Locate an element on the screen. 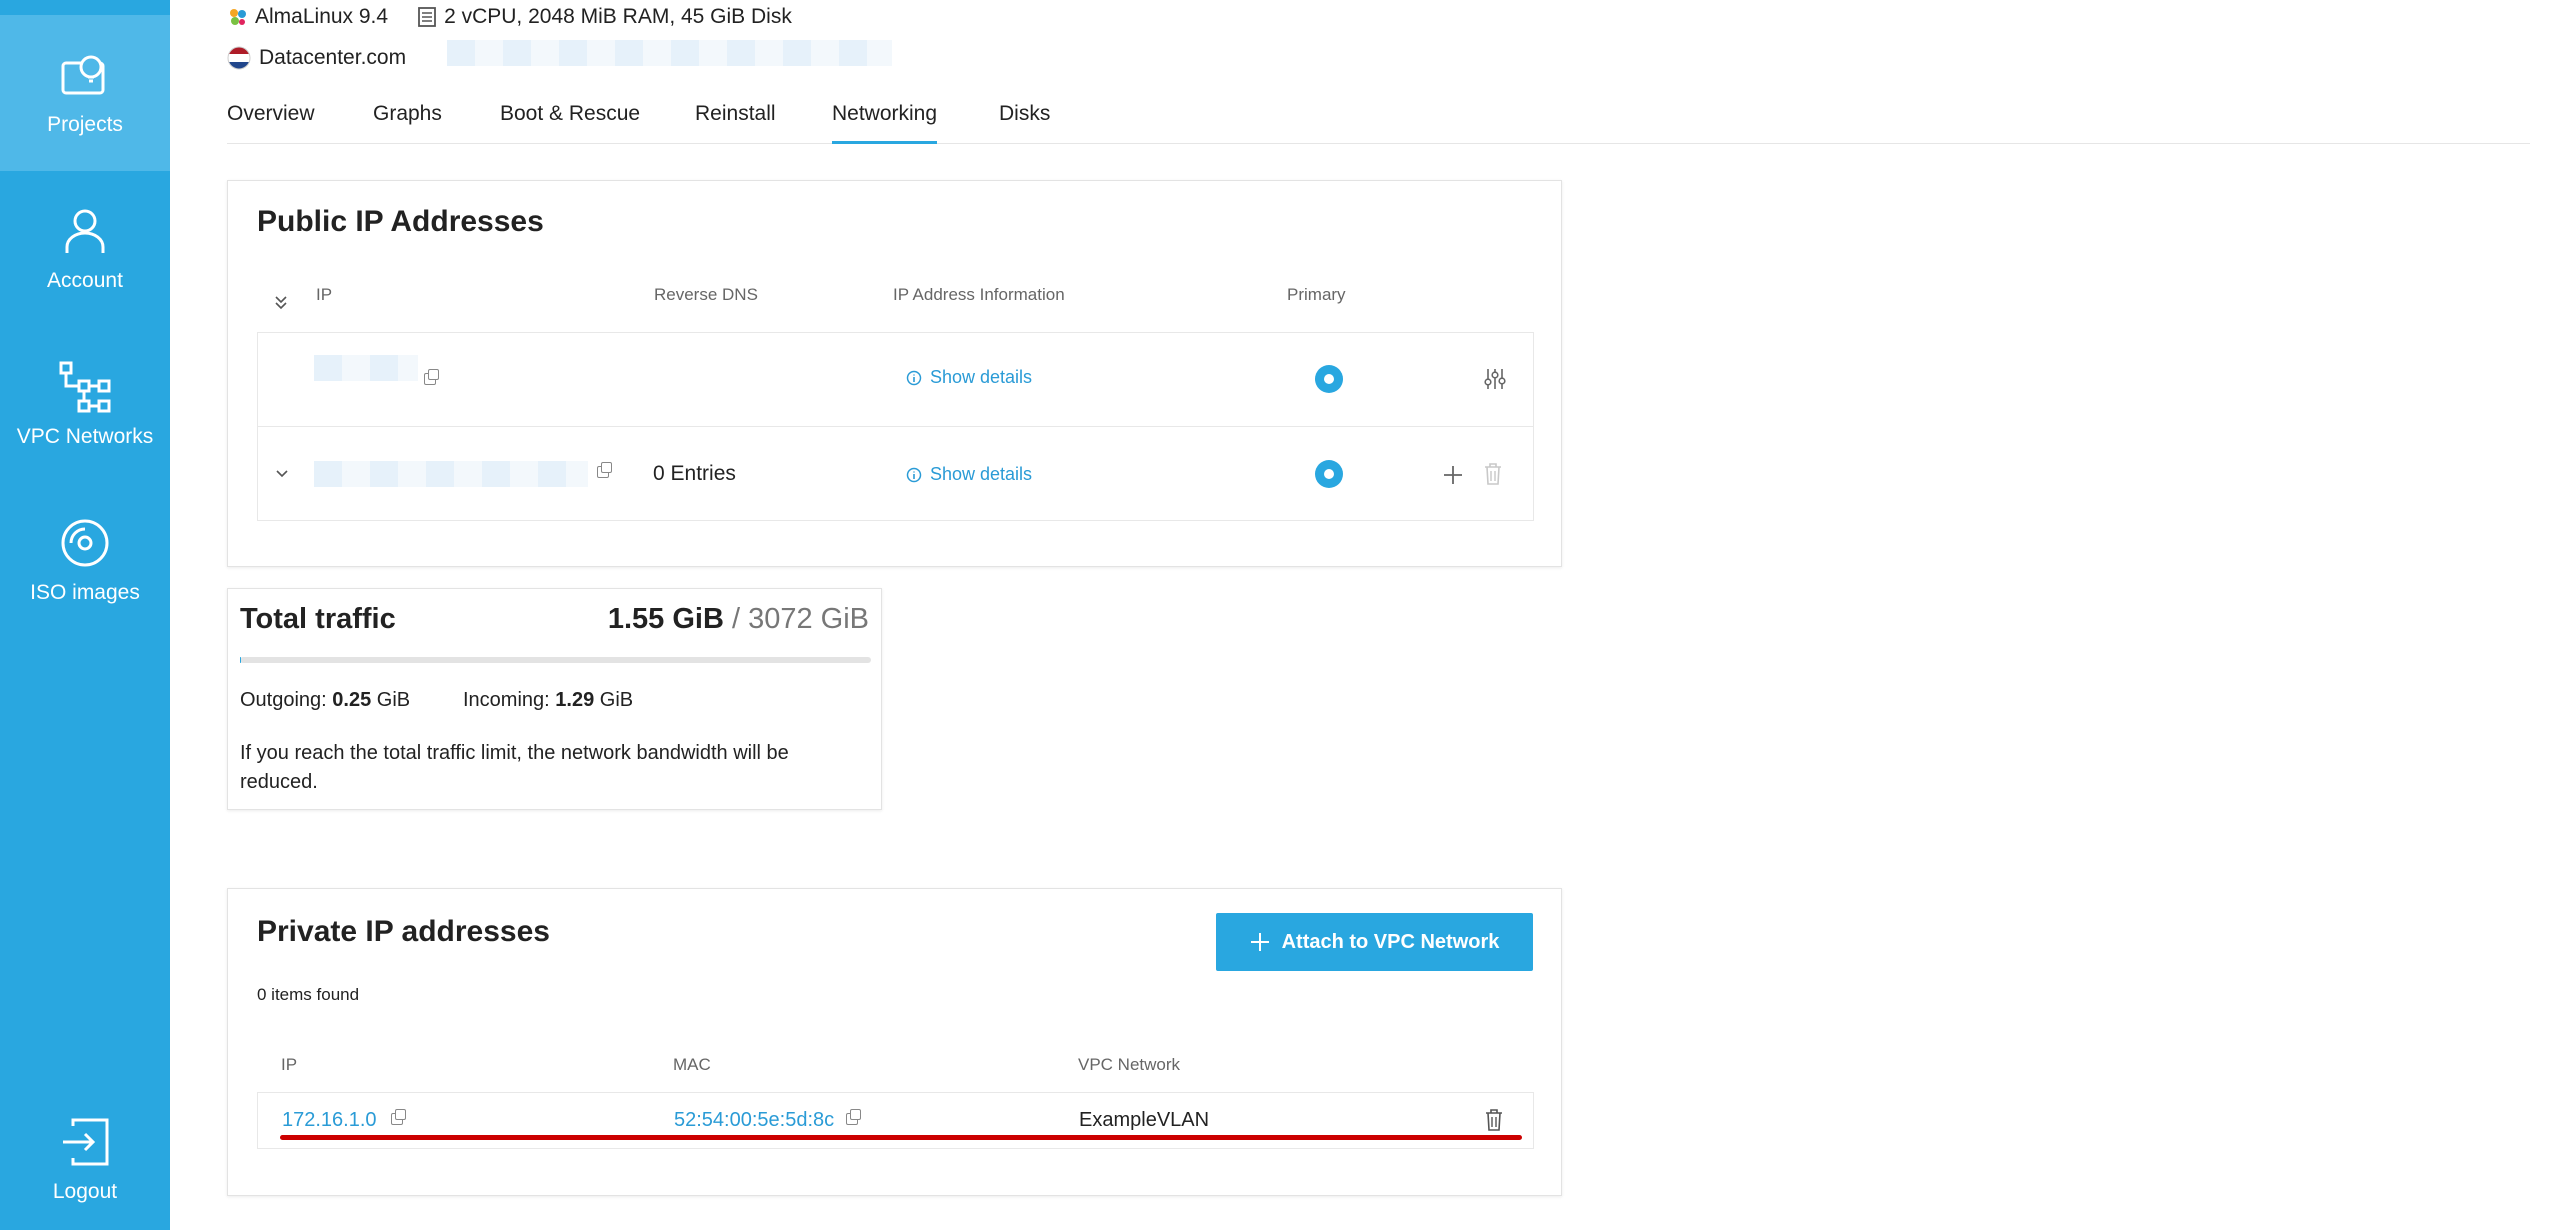 The height and width of the screenshot is (1230, 2560). logout-label: Logout is located at coordinates (85, 1191).